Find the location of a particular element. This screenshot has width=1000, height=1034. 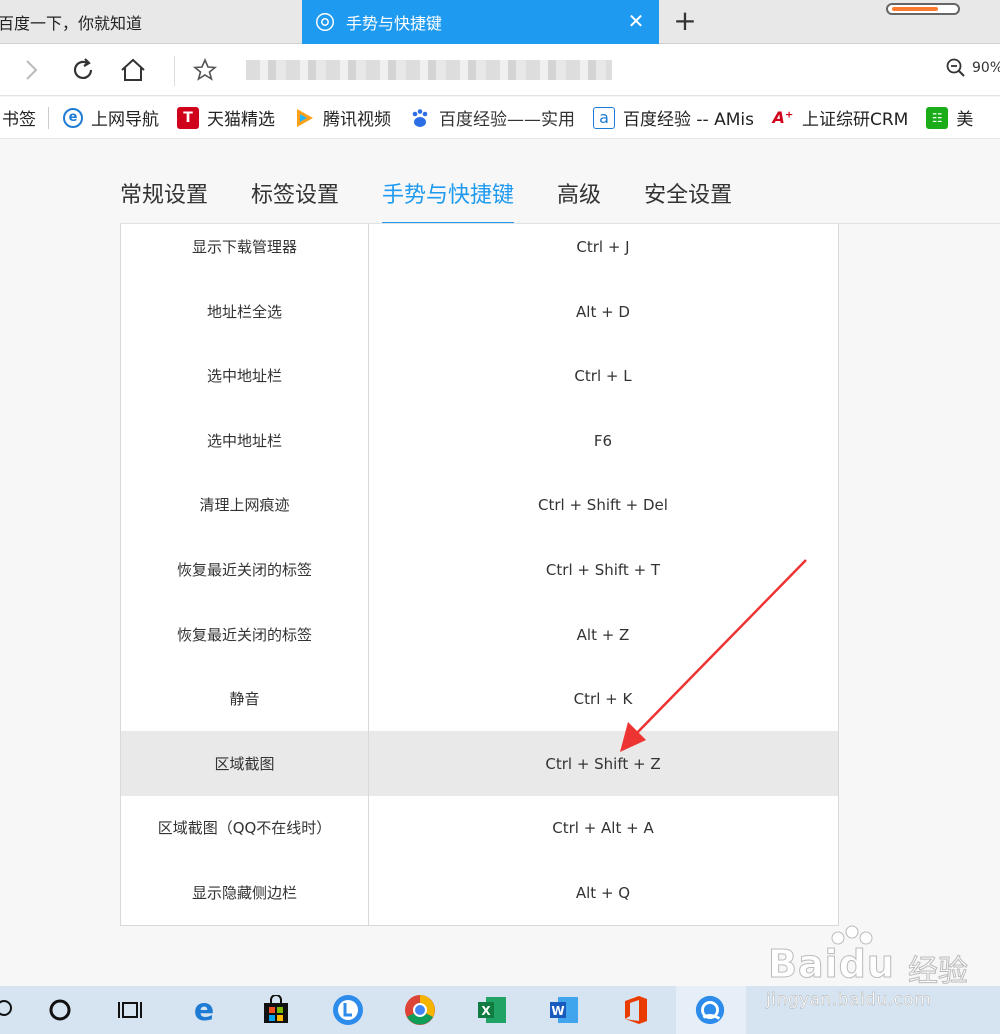

tab-strip: 百度一下，你就知道 手势与快捷键 ✕ + is located at coordinates (500, 22).